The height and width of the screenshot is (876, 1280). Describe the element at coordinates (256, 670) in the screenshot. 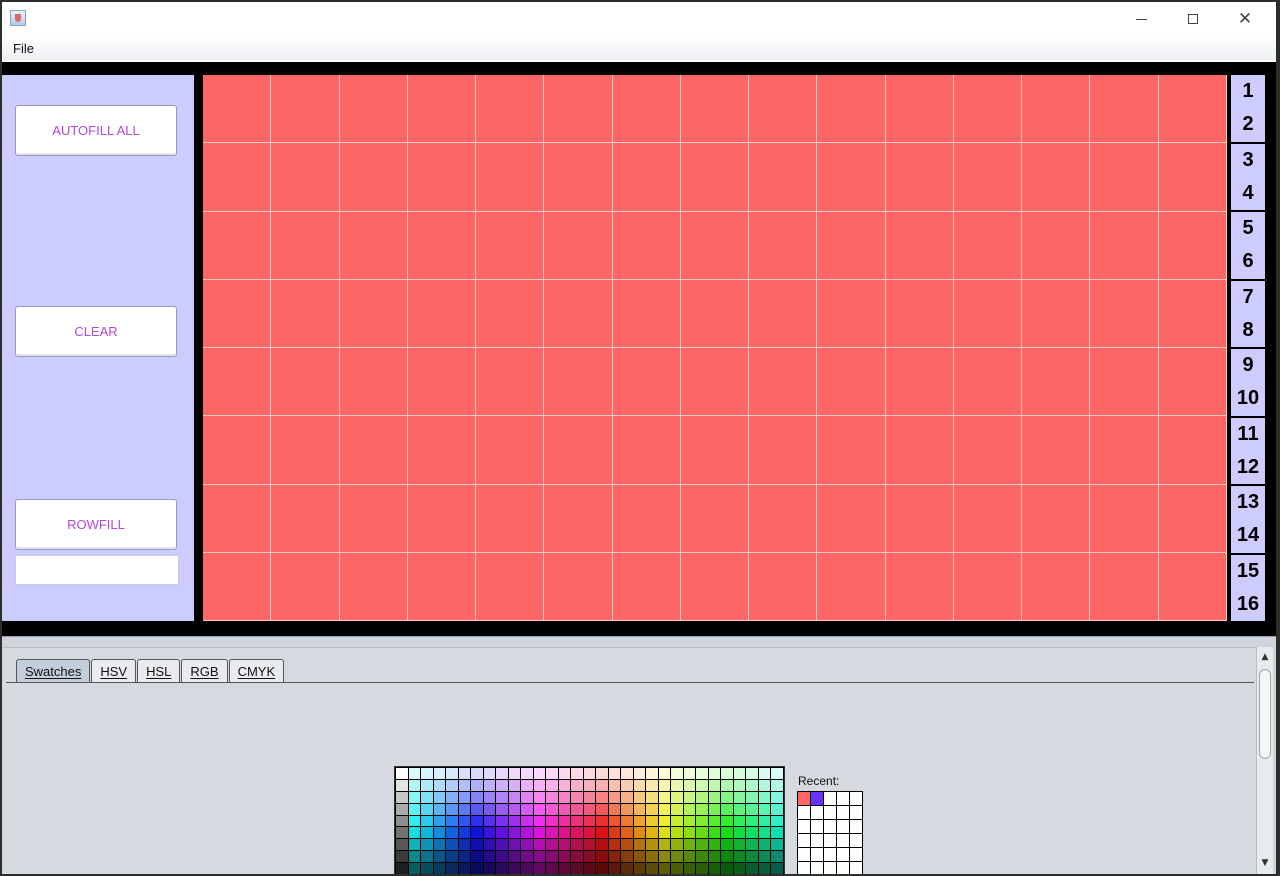

I see `tab-cmyk: CMYK` at that location.